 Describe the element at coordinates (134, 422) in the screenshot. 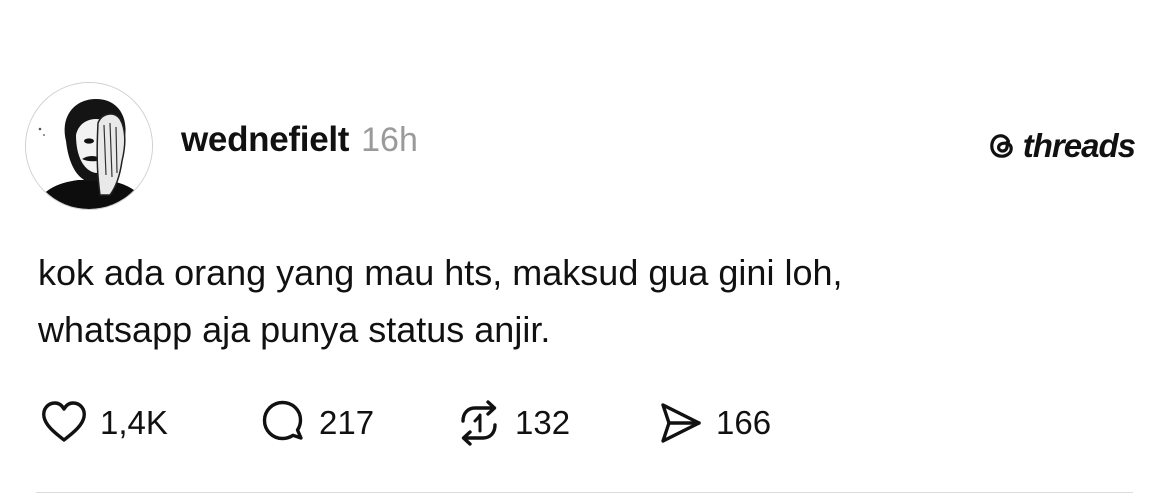

I see `like-count: 1,4K` at that location.